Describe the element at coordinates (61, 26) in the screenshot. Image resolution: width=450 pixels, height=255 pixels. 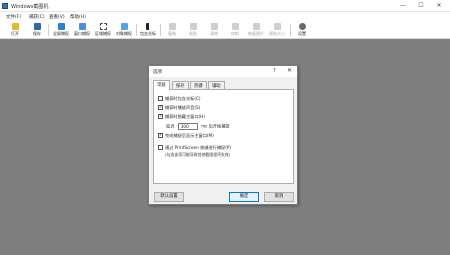
I see `monitor-icon` at that location.